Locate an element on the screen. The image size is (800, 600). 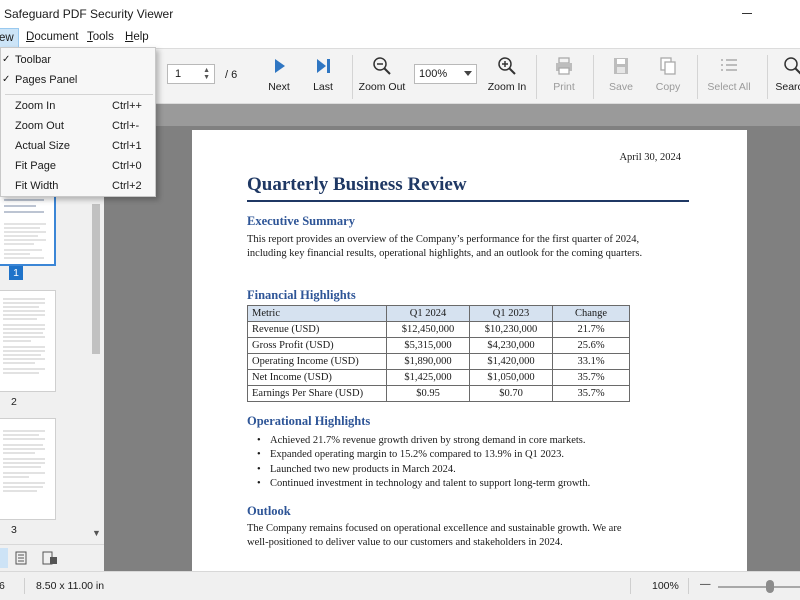
status-zoom: 100% is located at coordinates (665, 586).